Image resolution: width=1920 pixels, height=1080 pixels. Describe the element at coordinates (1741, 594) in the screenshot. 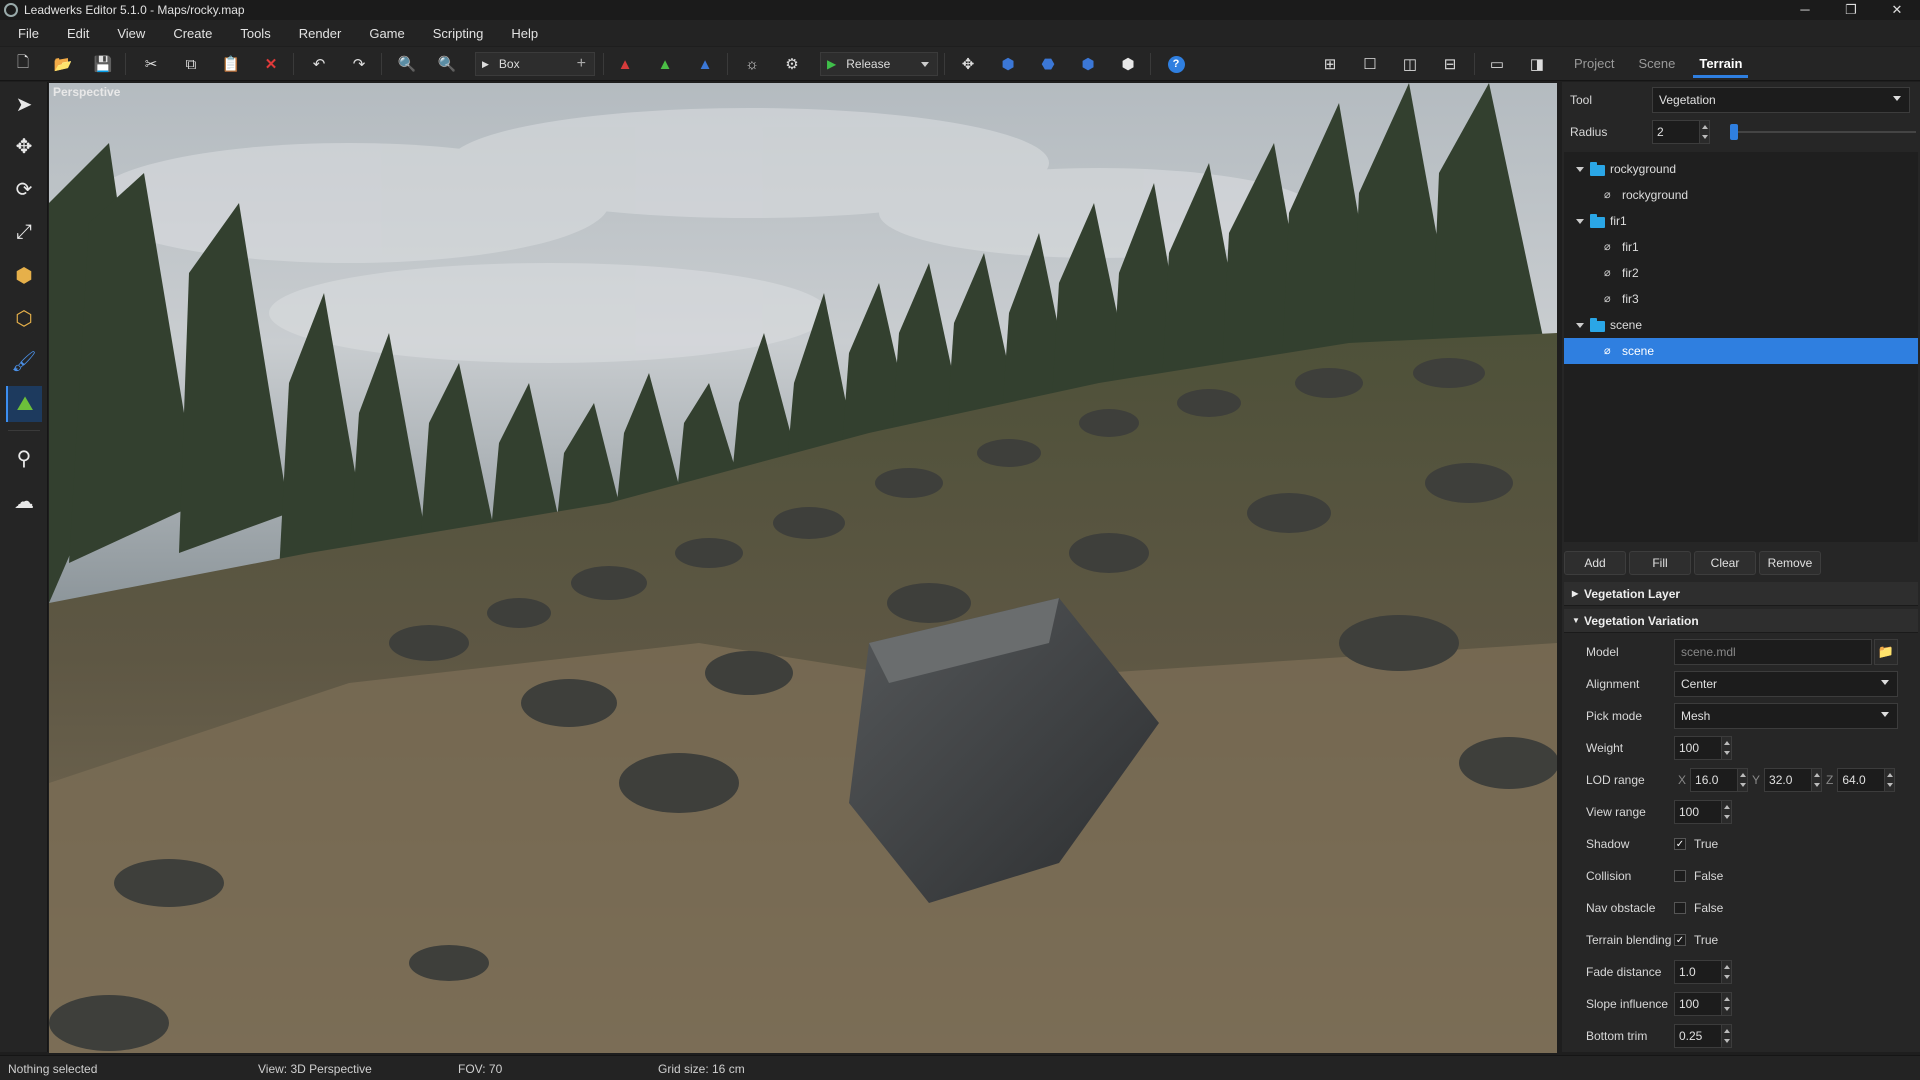

I see `vegetation-layer-section: ▶ Vegetation Layer` at that location.